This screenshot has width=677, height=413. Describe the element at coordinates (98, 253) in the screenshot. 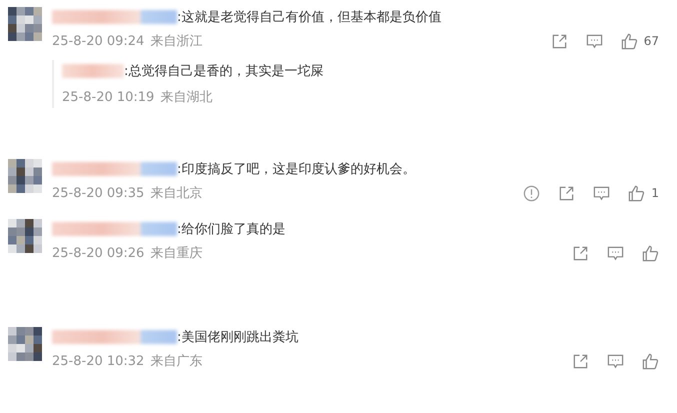

I see `comment-time: 25-8-20 09:26` at that location.